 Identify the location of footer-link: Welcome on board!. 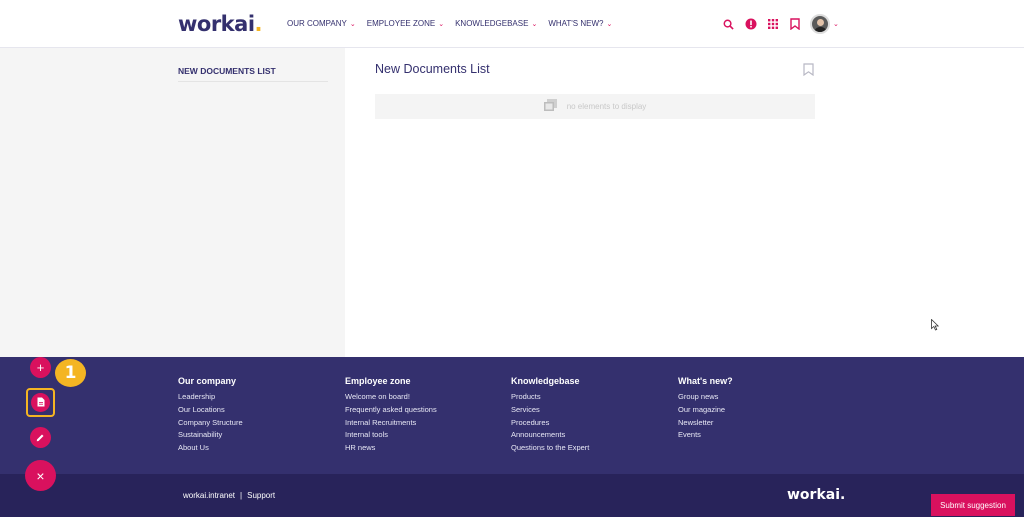
(391, 397).